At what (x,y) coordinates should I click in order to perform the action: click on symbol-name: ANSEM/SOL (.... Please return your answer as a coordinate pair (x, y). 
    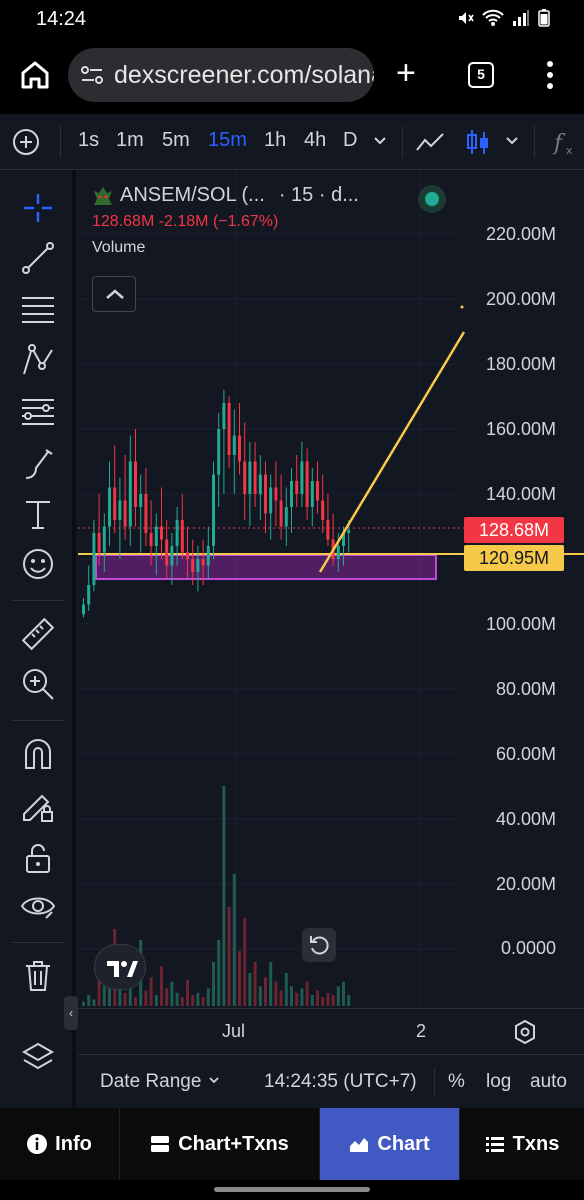
    Looking at the image, I should click on (192, 195).